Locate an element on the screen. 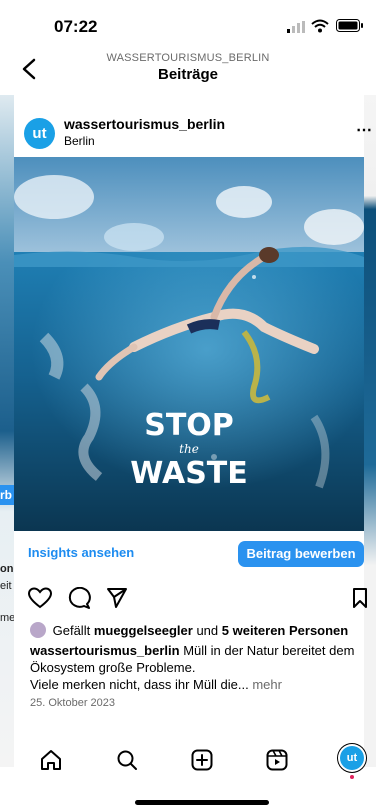 The width and height of the screenshot is (376, 811). adjacent-text-fragment: me is located at coordinates (7, 618).